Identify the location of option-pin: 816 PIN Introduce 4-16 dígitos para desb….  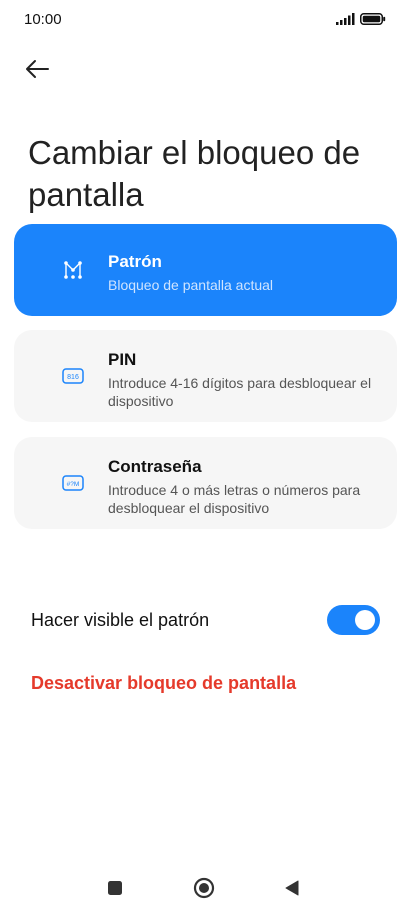
(205, 376).